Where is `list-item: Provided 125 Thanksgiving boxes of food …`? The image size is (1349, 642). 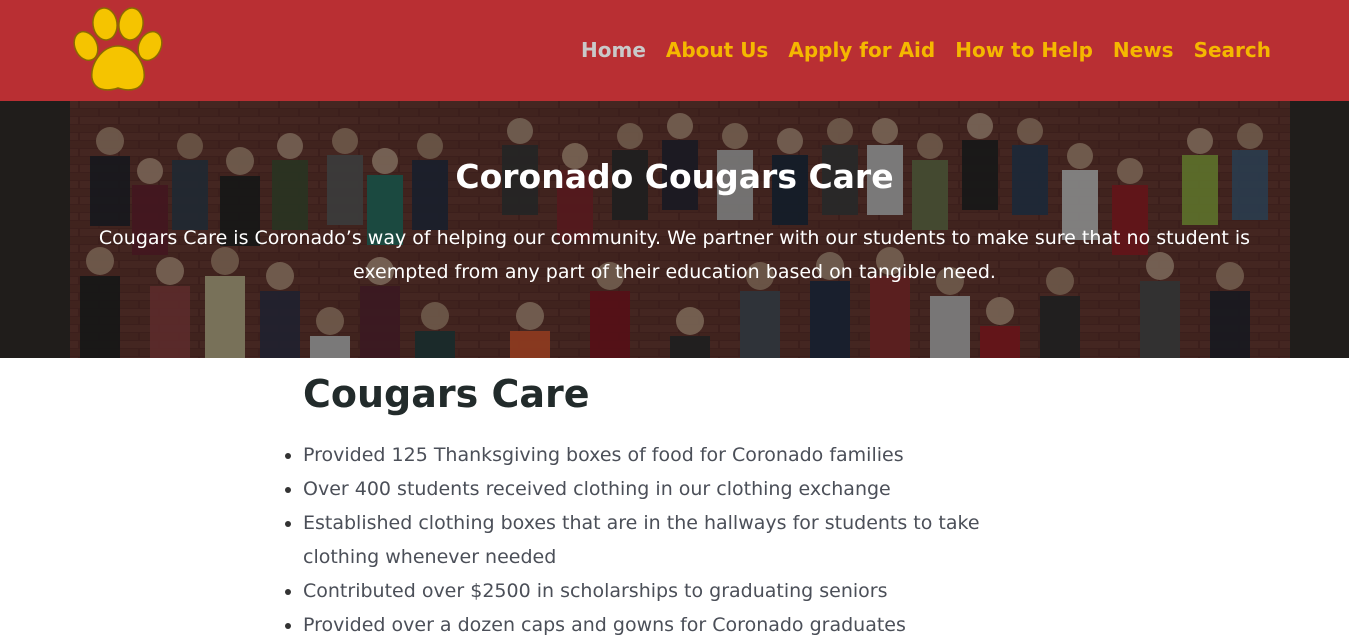
list-item: Provided 125 Thanksgiving boxes of food … is located at coordinates (658, 455).